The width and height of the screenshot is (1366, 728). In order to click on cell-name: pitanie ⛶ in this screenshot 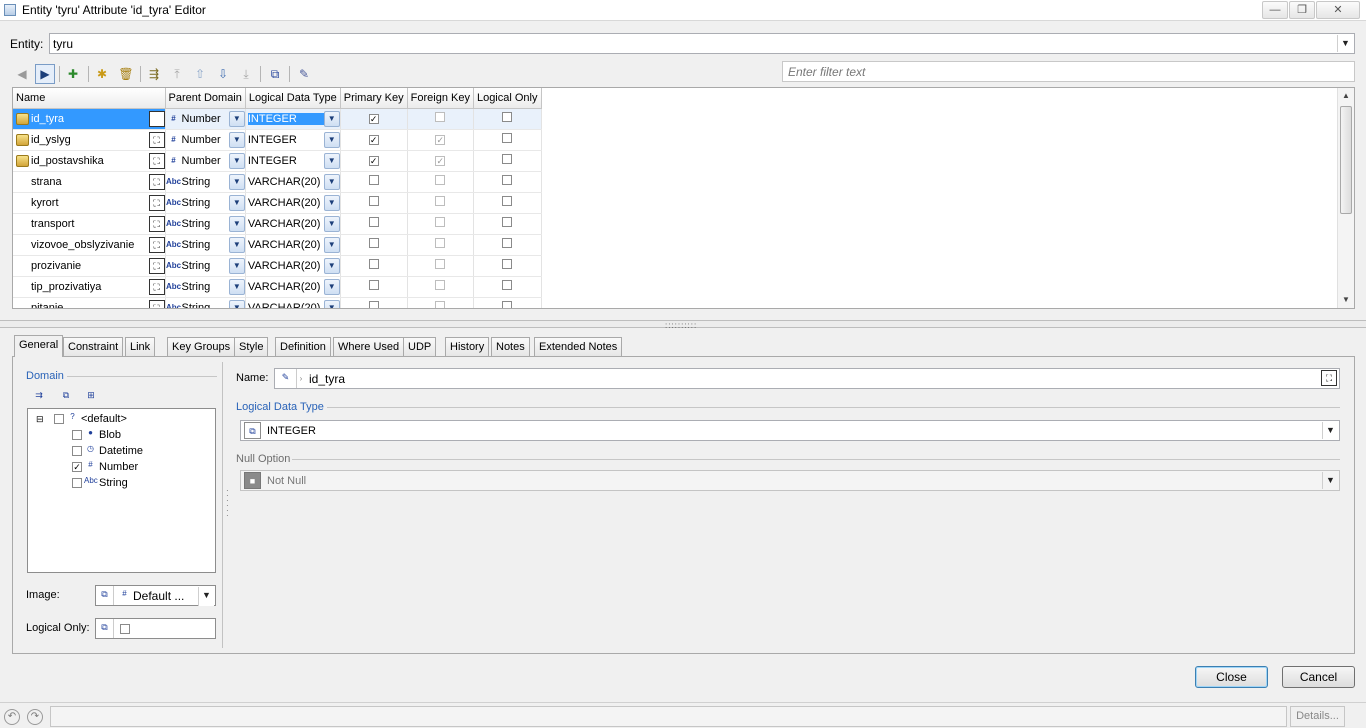, I will do `click(89, 302)`.